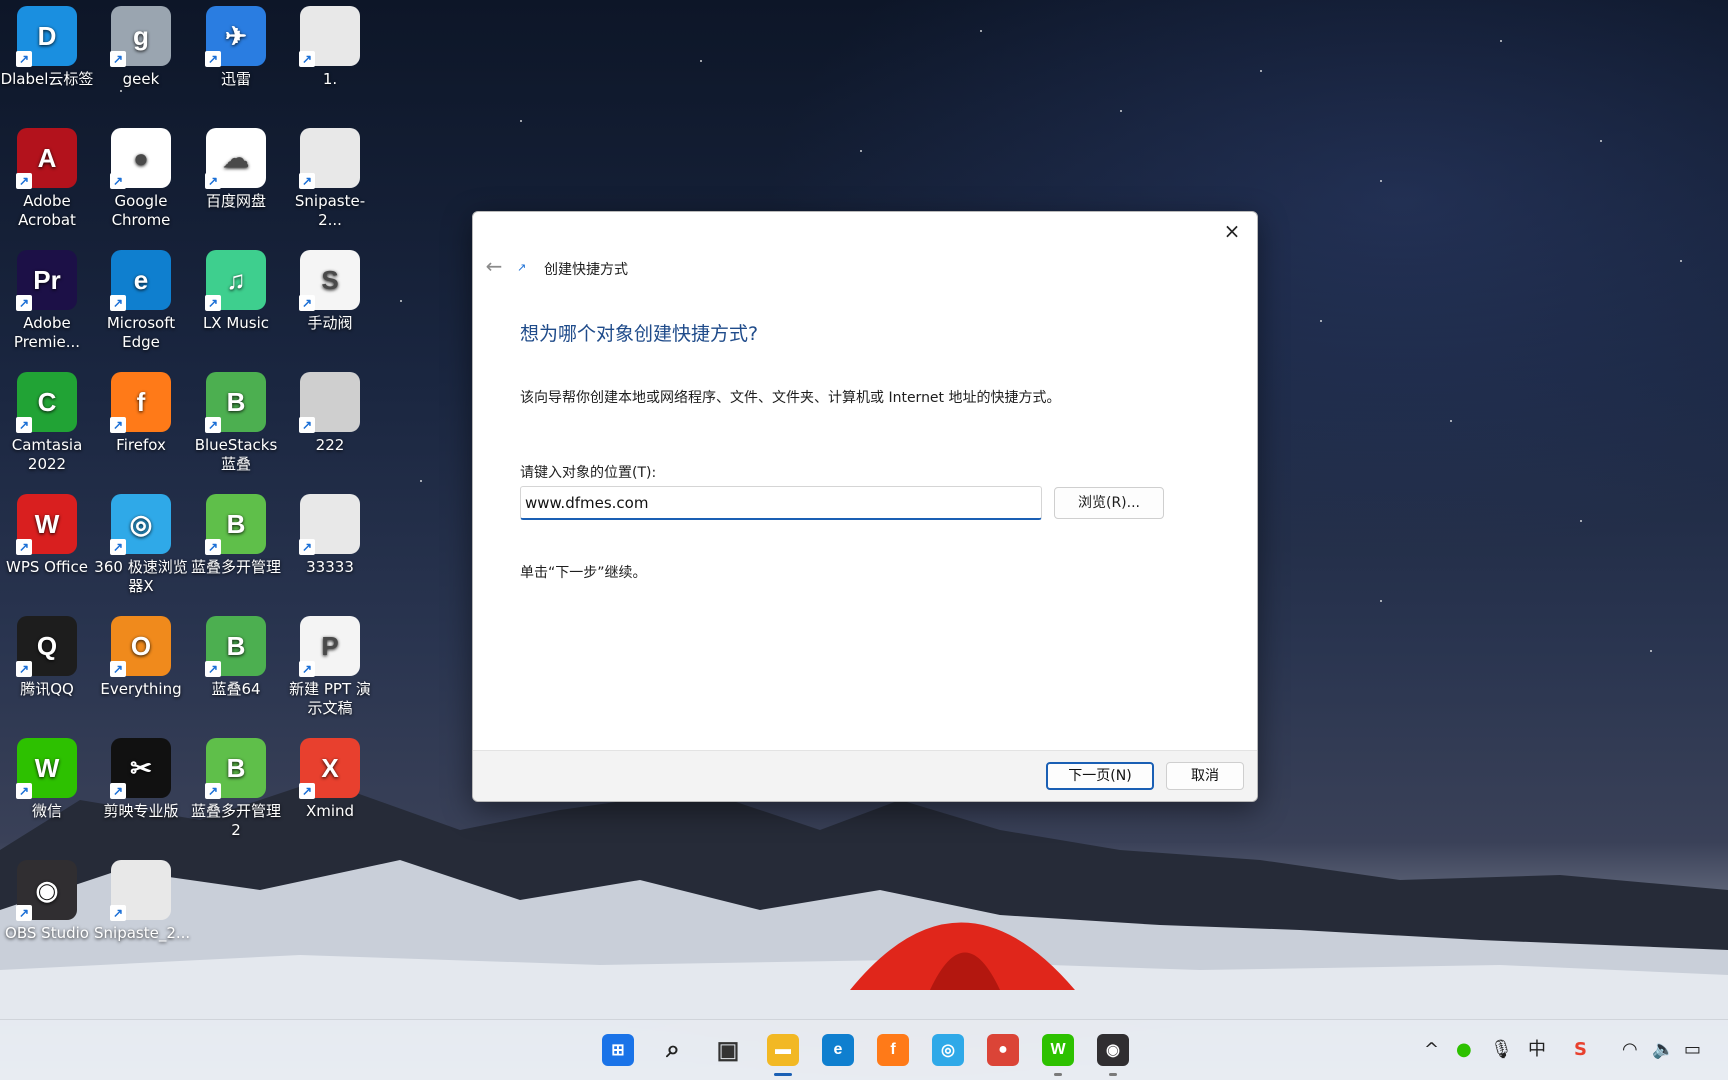 This screenshot has height=1080, width=1728. Describe the element at coordinates (47, 535) in the screenshot. I see `desktop-icon: W ↗ WPS Office` at that location.